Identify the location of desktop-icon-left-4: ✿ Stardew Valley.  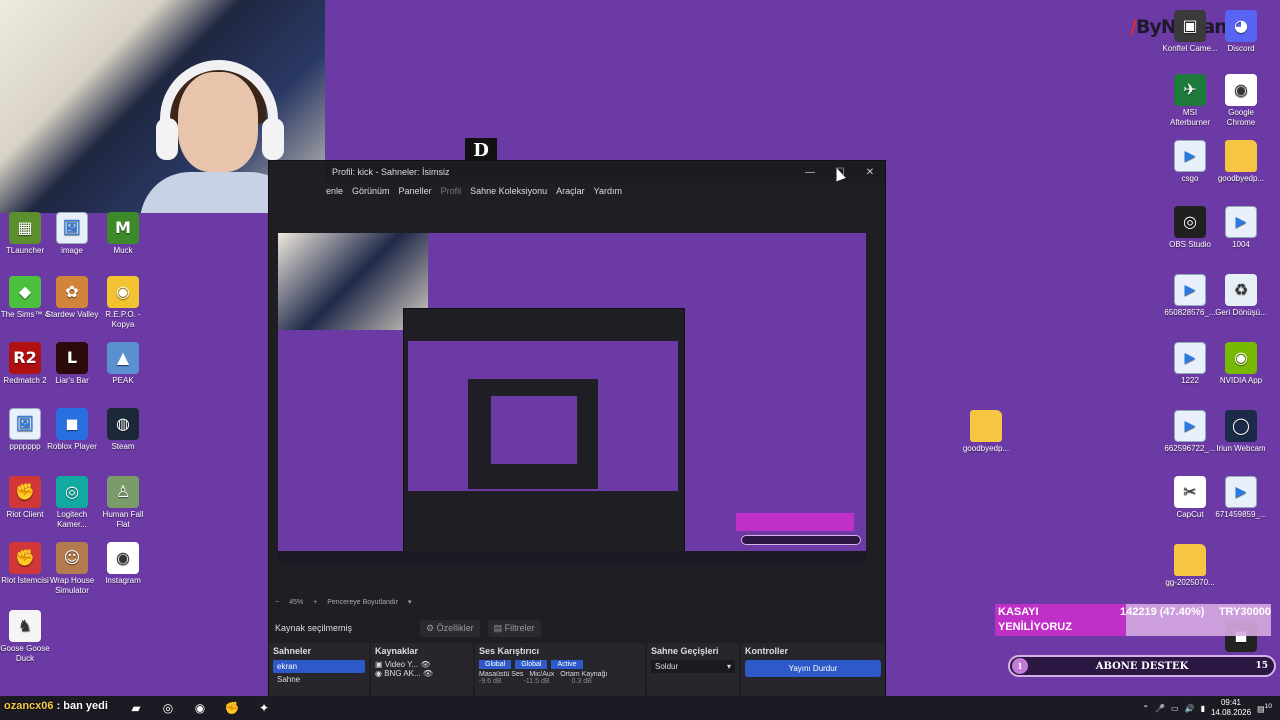
(72, 298).